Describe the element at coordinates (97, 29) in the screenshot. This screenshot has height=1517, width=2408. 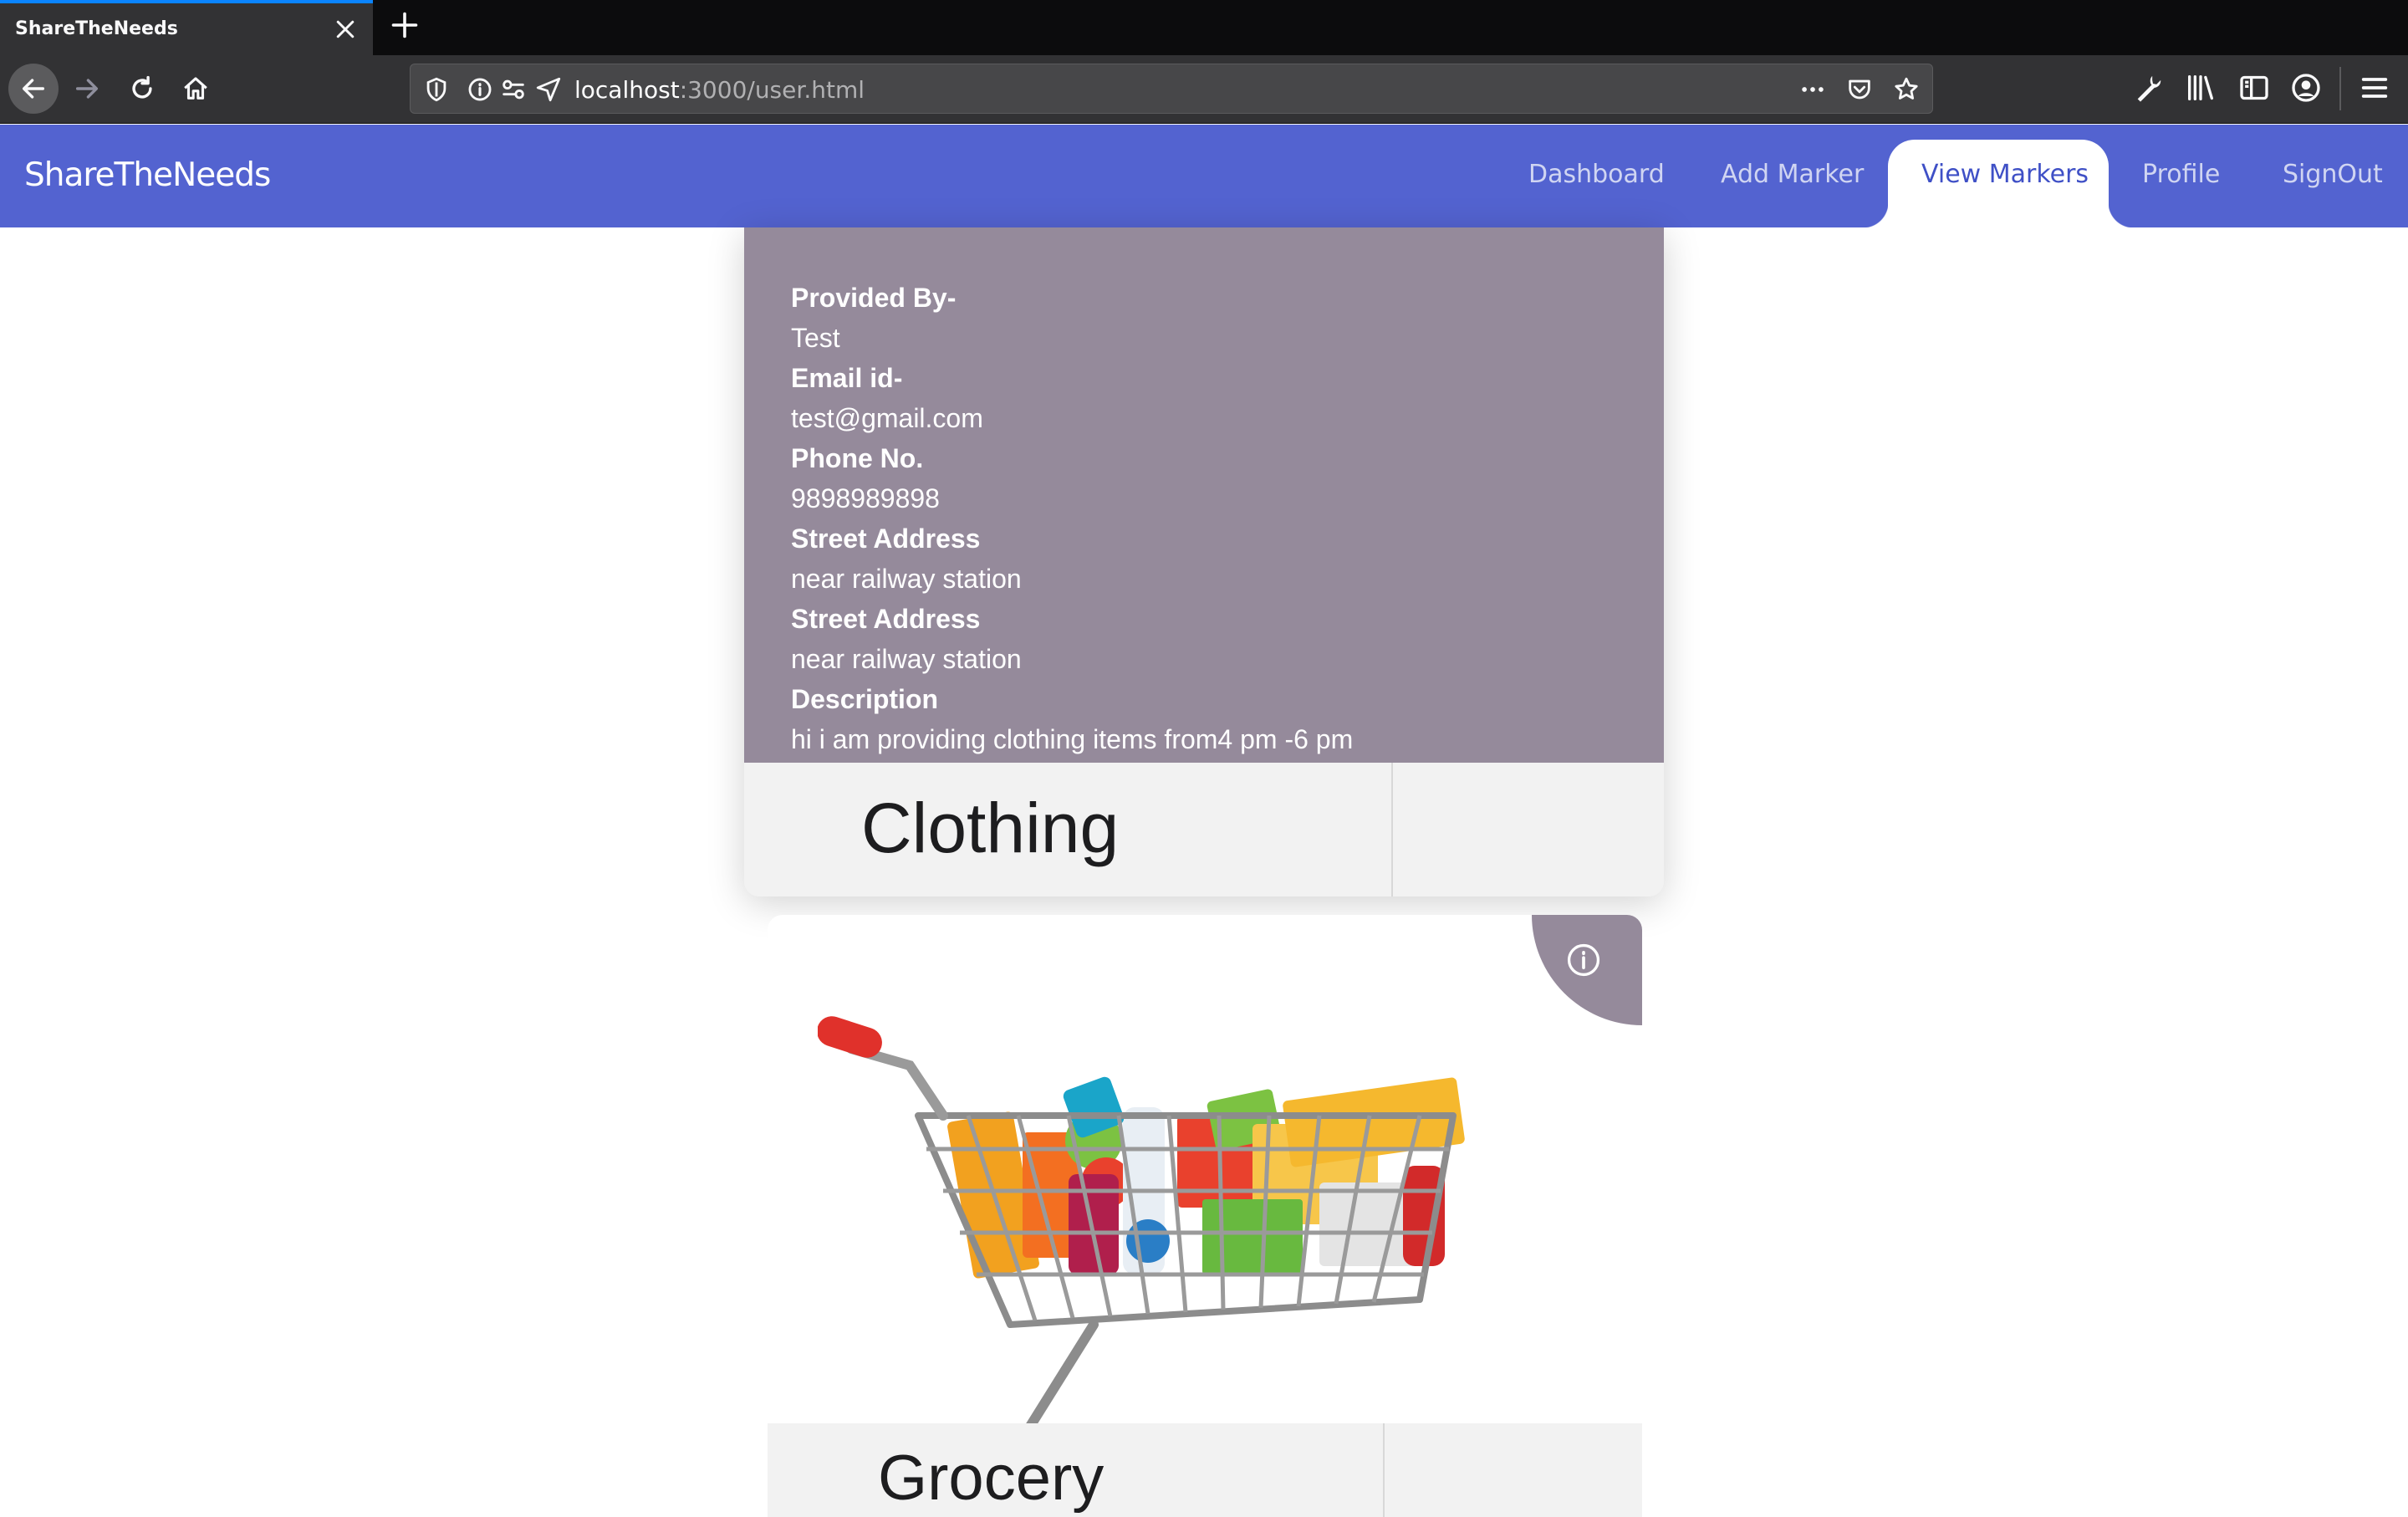
I see `tab-title: ShareTheNeeds` at that location.